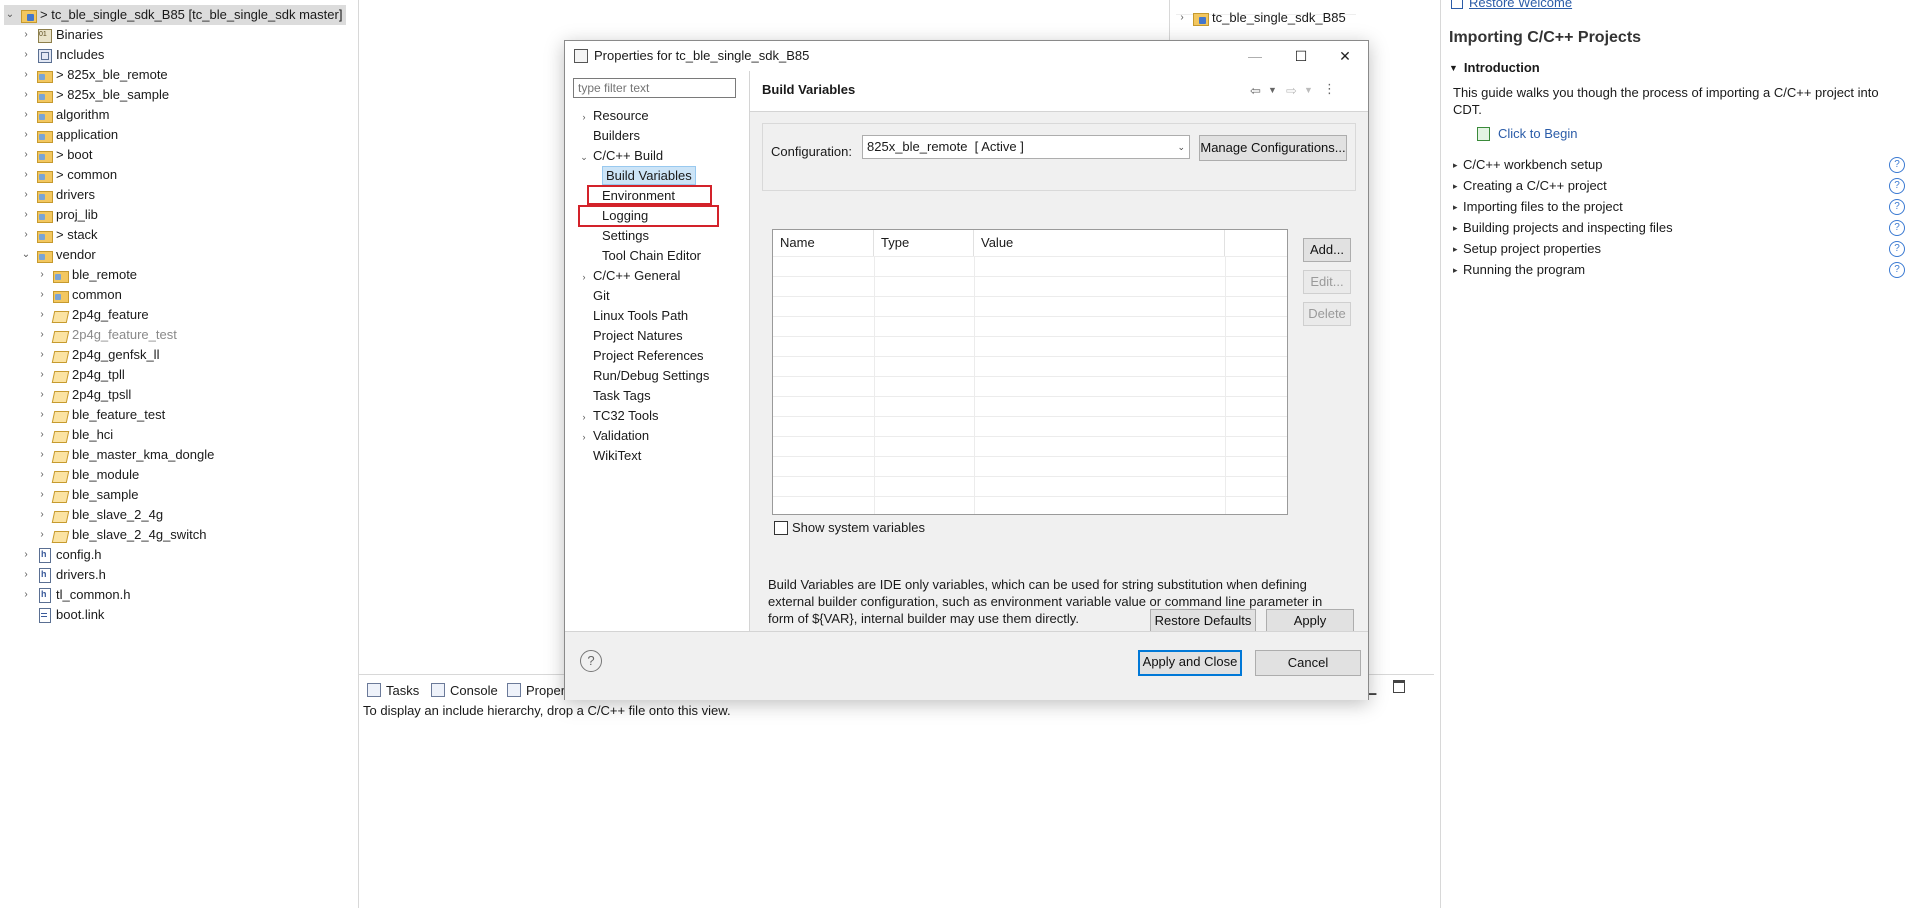  What do you see at coordinates (1329, 89) in the screenshot?
I see `view-menu-icon: ⋮` at bounding box center [1329, 89].